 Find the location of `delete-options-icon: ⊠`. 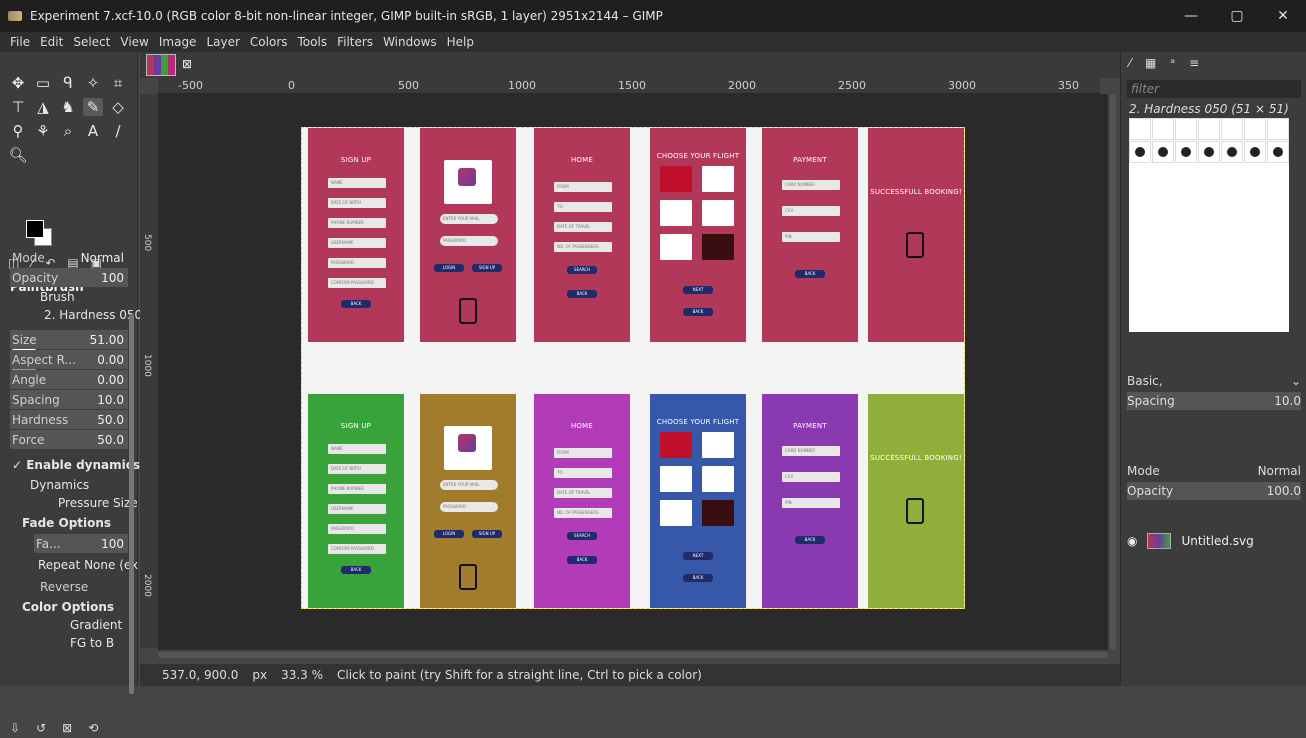

delete-options-icon: ⊠ is located at coordinates (67, 728).